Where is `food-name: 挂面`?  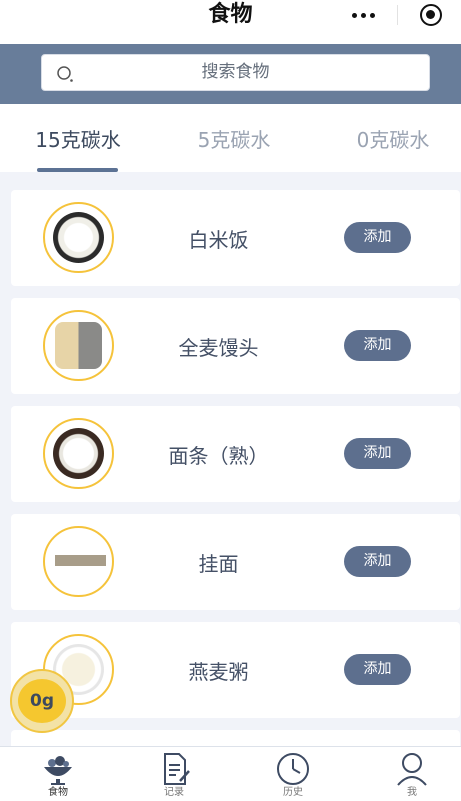
food-name: 挂面 is located at coordinates (218, 564).